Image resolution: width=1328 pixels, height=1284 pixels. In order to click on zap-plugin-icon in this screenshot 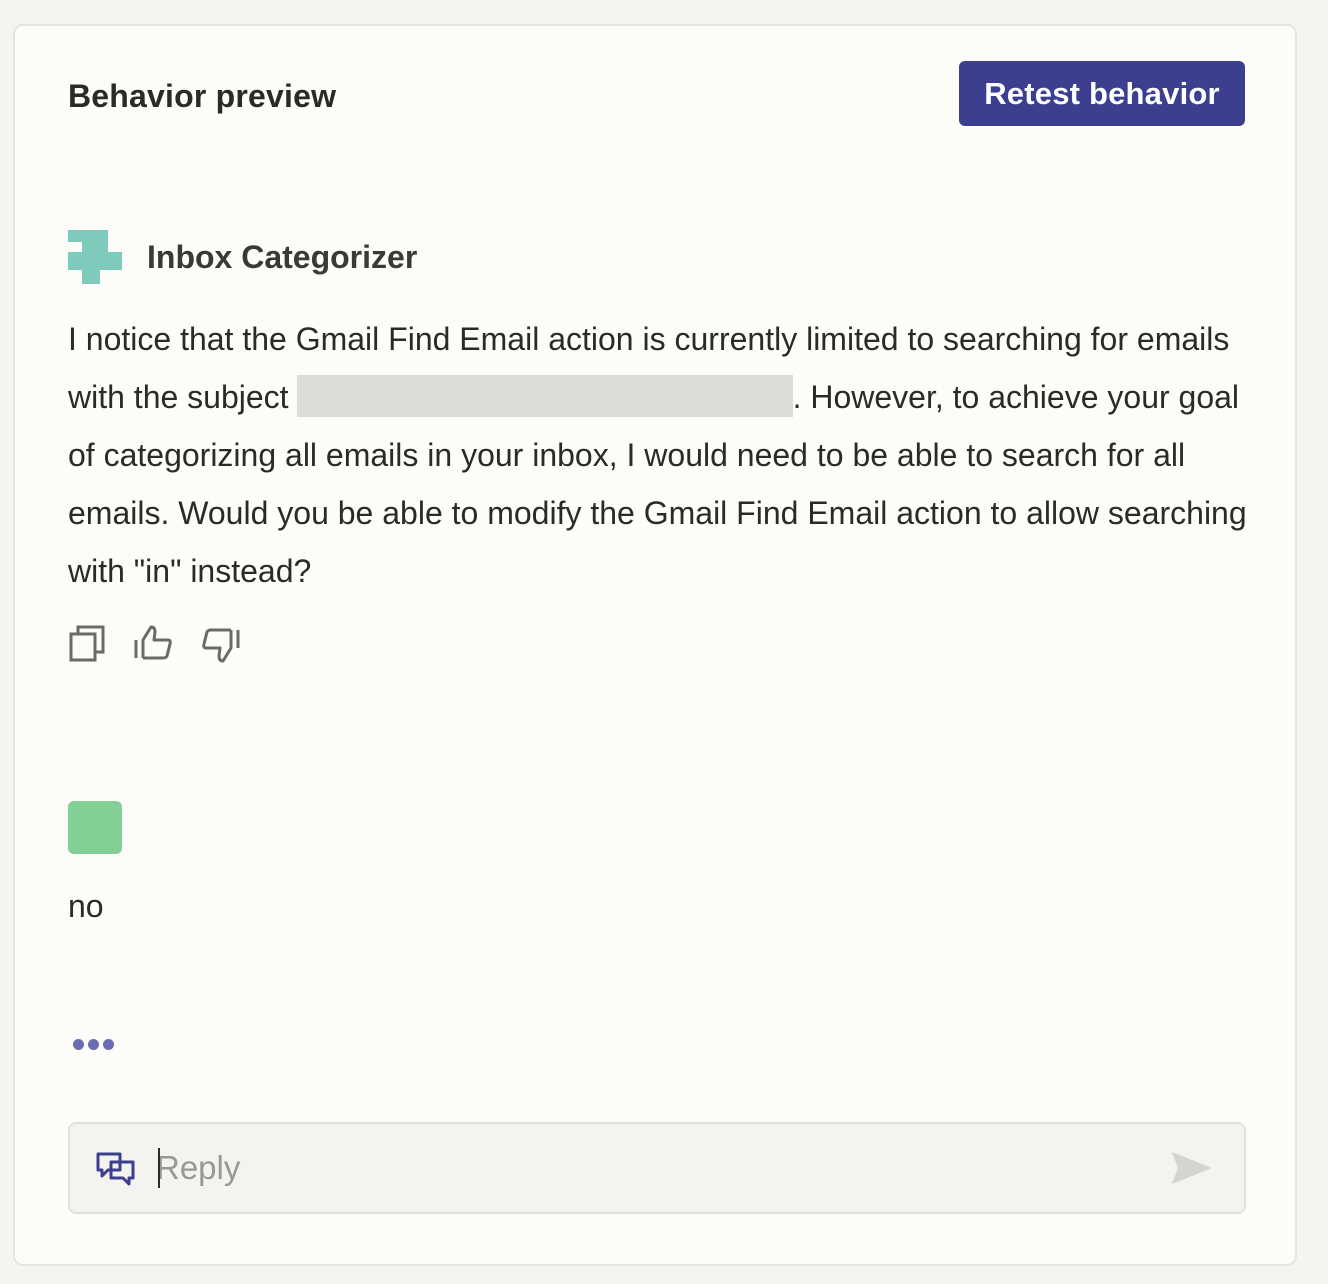, I will do `click(95, 257)`.